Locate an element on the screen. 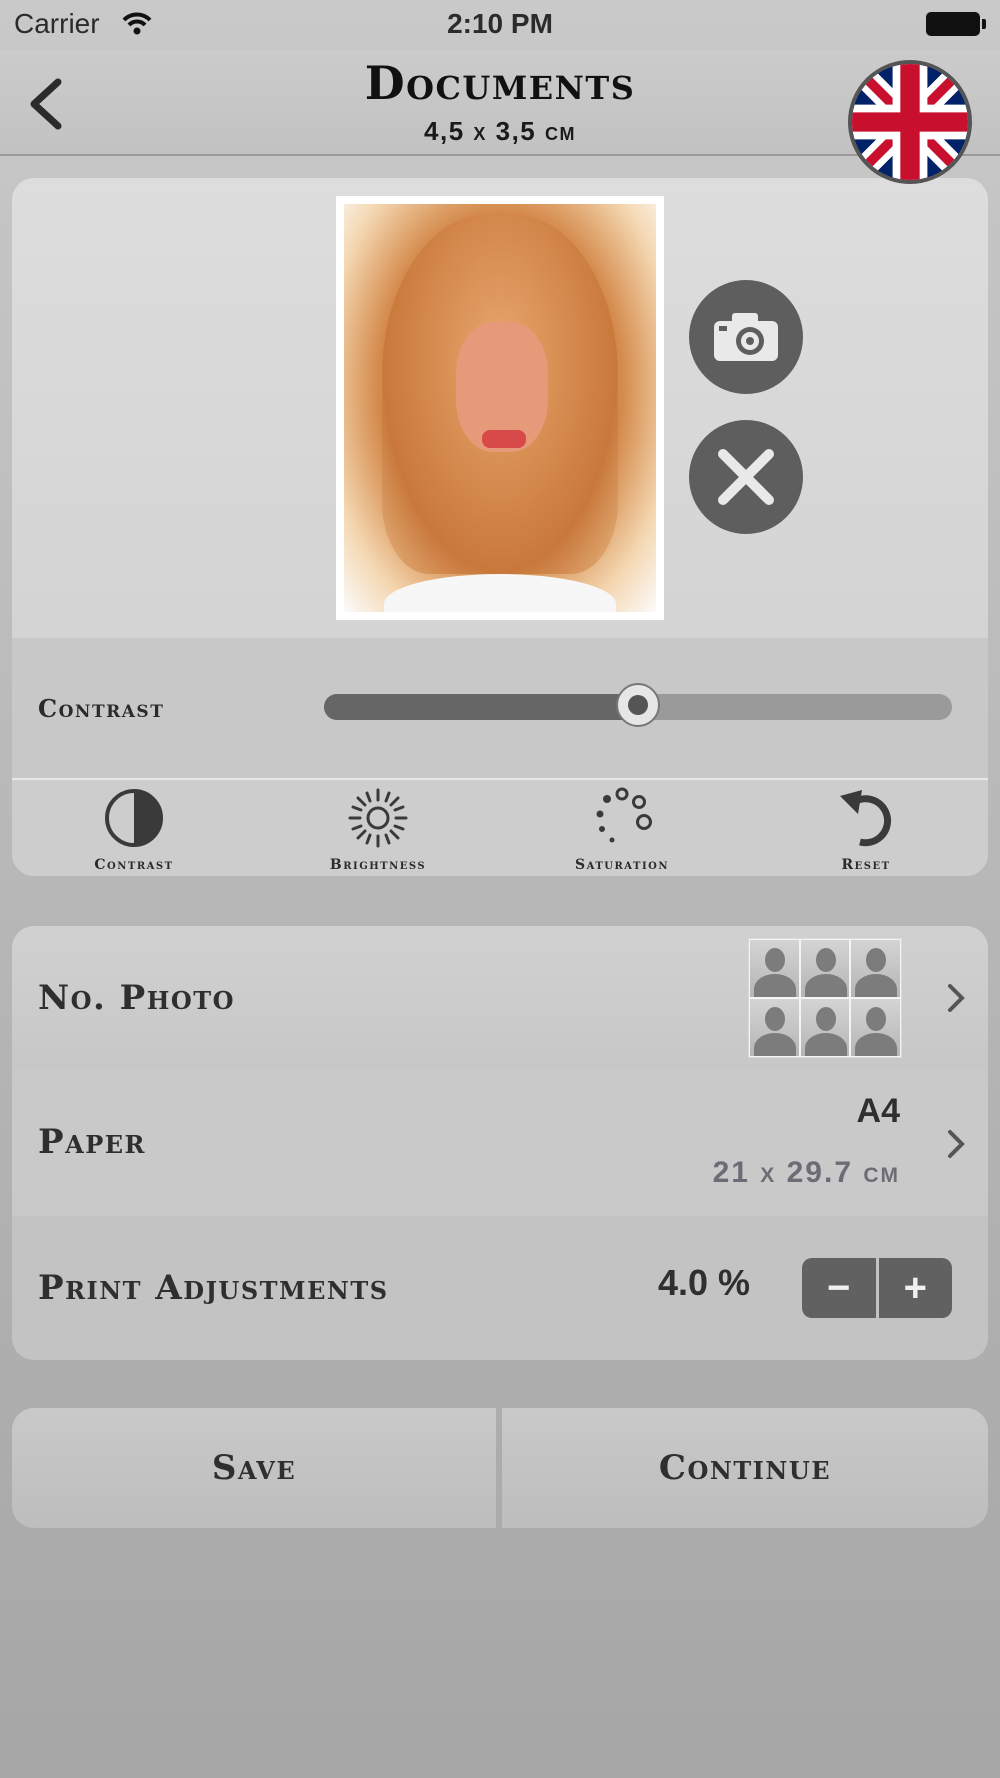 This screenshot has height=1778, width=1000. contrast-tool-label: Contrast is located at coordinates (134, 865).